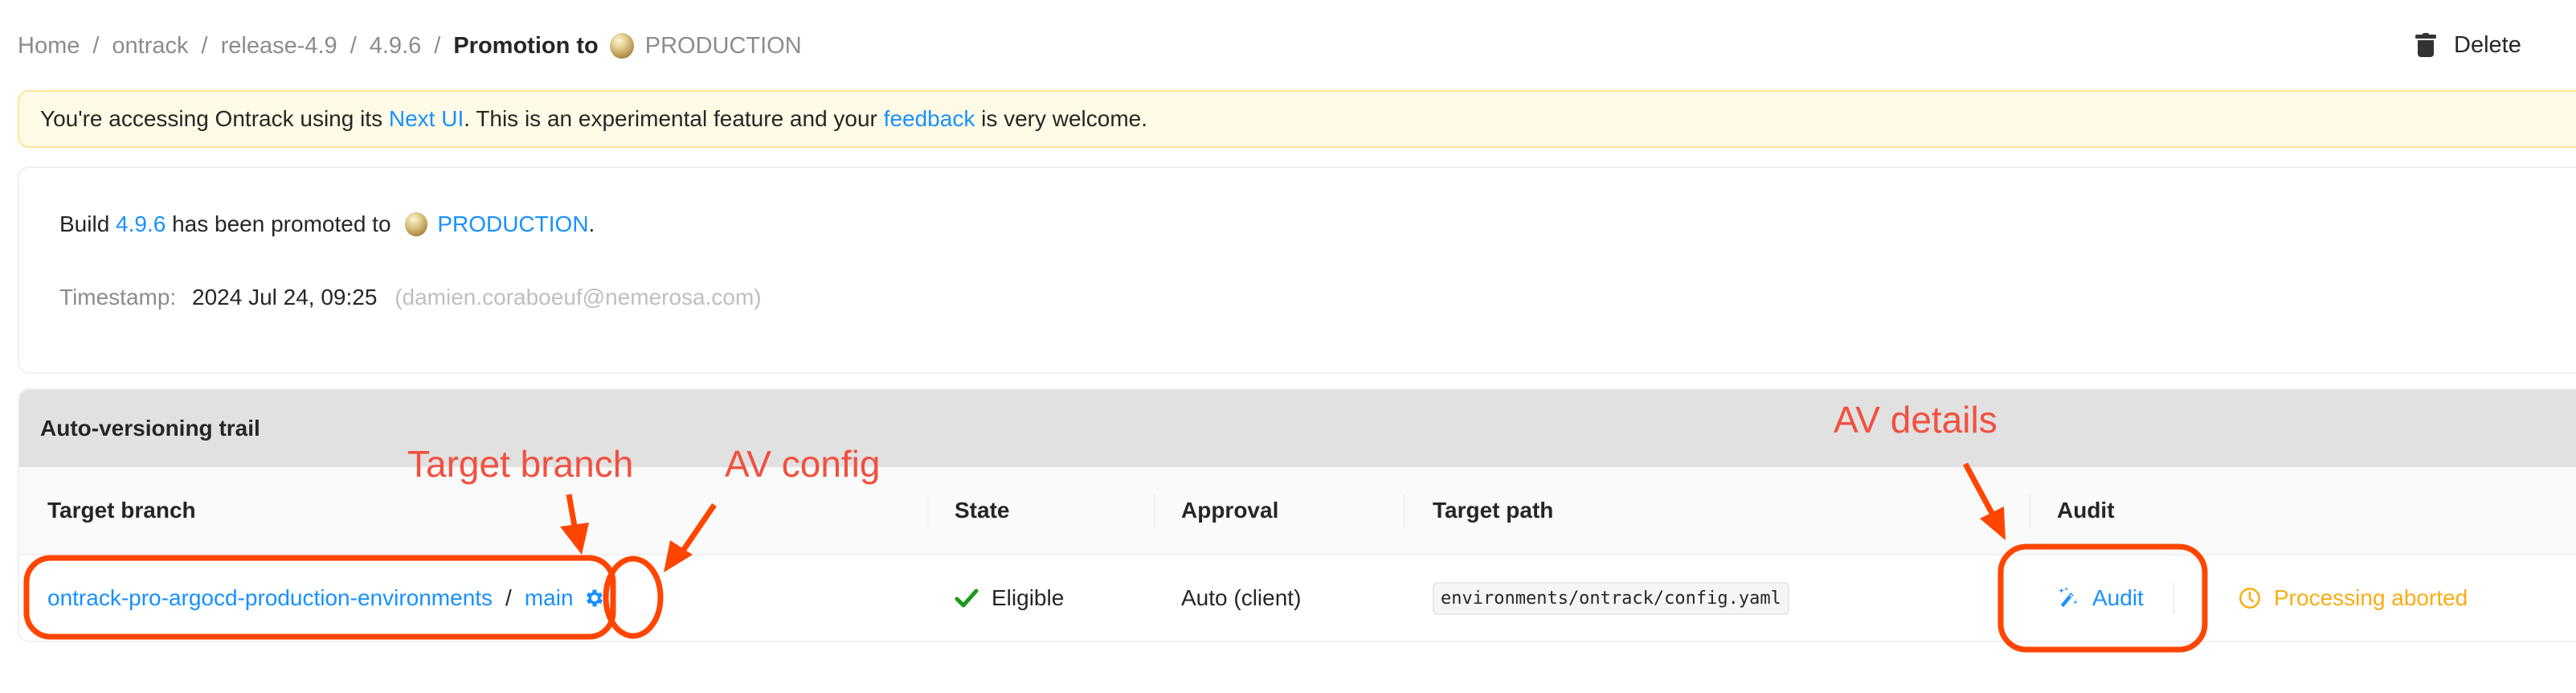 The width and height of the screenshot is (2576, 693). What do you see at coordinates (512, 224) in the screenshot?
I see `promotion-level-link: PRODUCTION` at bounding box center [512, 224].